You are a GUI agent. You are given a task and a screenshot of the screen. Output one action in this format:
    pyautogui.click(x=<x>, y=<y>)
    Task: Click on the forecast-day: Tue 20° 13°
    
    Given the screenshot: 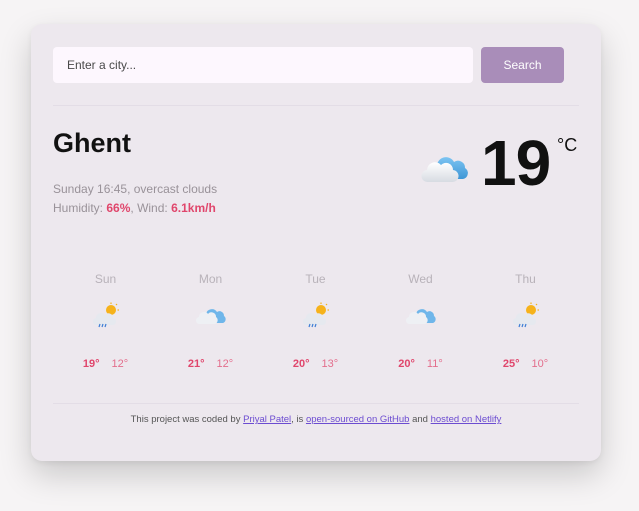 What is the action you would take?
    pyautogui.click(x=315, y=321)
    